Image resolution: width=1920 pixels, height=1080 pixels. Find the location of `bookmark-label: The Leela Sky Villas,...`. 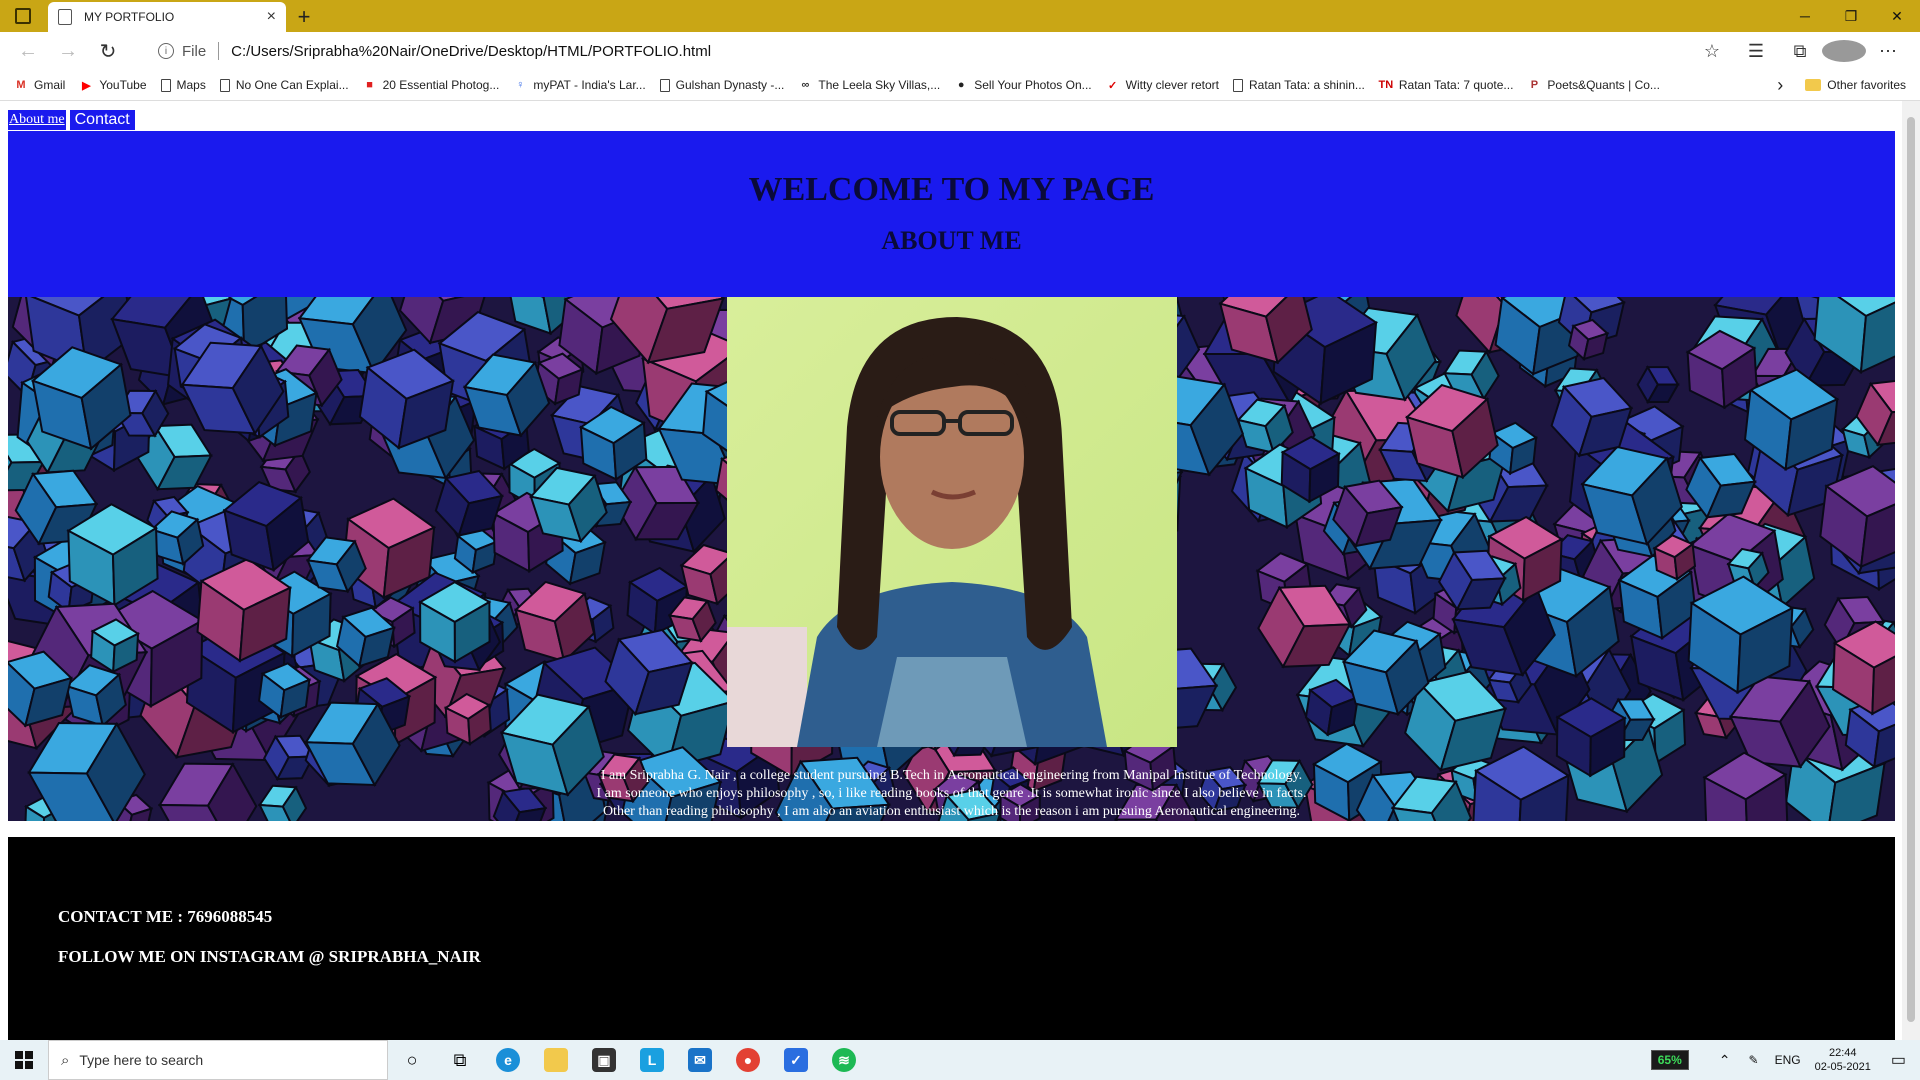

bookmark-label: The Leela Sky Villas,... is located at coordinates (879, 85).